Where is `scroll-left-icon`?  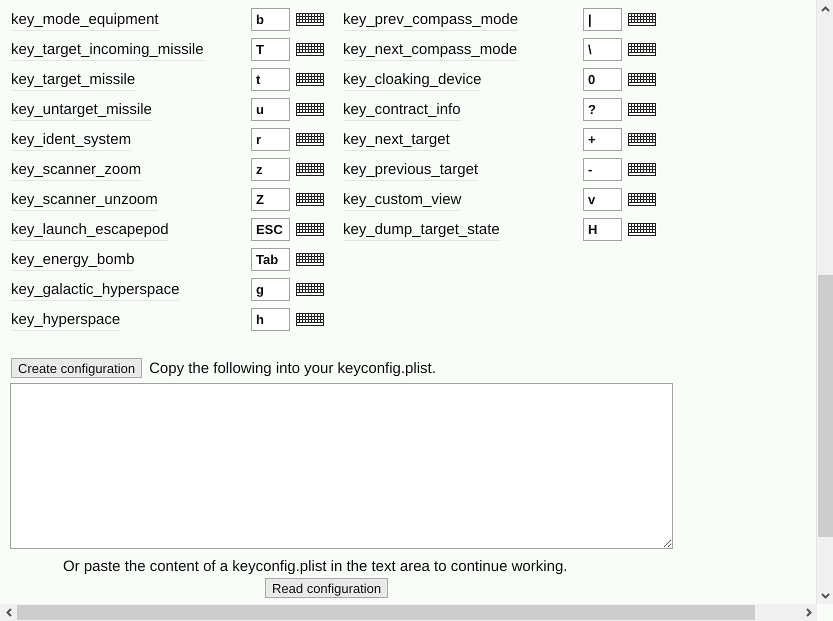
scroll-left-icon is located at coordinates (9, 612).